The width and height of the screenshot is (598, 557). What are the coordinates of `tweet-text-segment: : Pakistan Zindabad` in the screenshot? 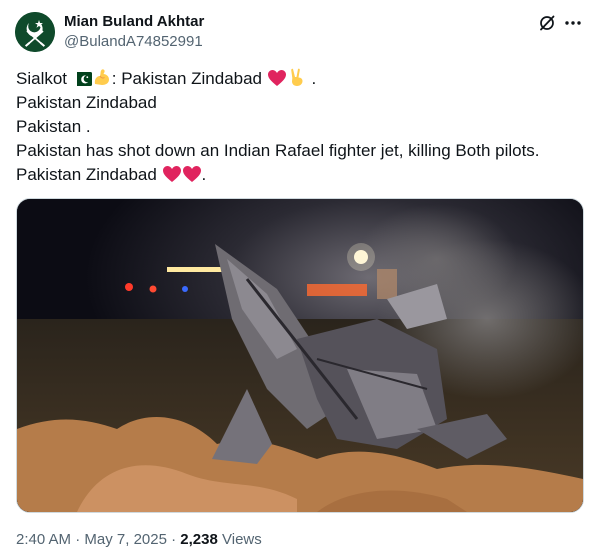 It's located at (189, 78).